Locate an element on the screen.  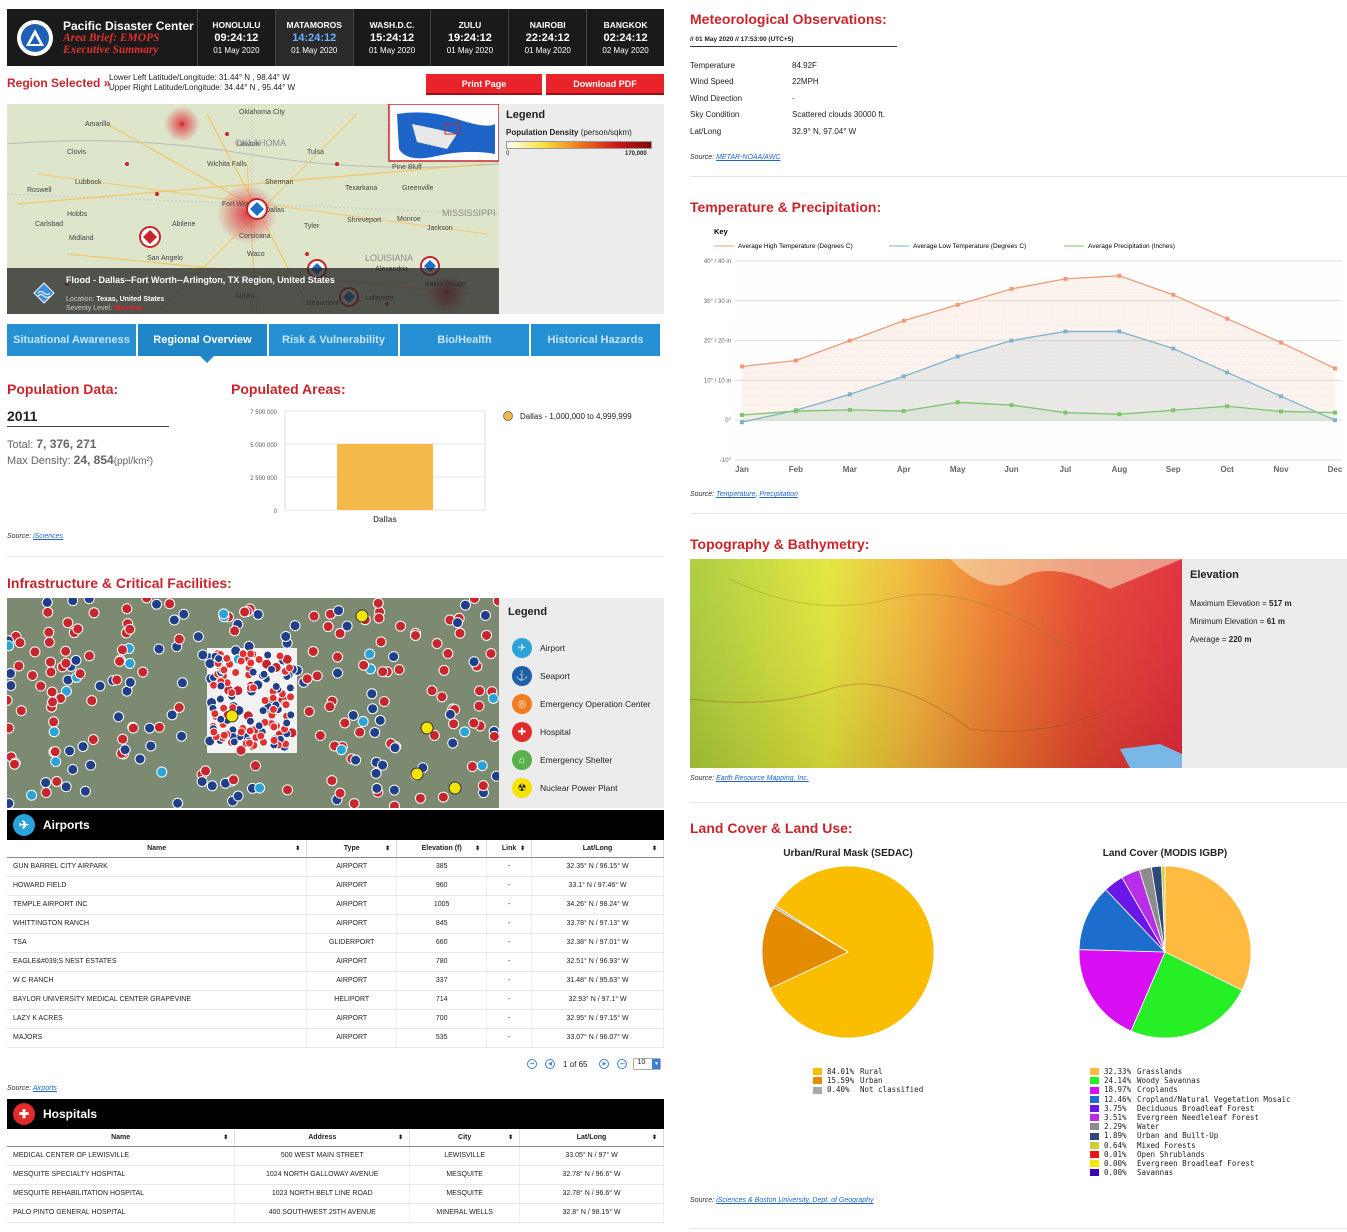
table-row: TSA GLIDERPORT 660-32.38° N / 97.01° W is located at coordinates (335, 943).